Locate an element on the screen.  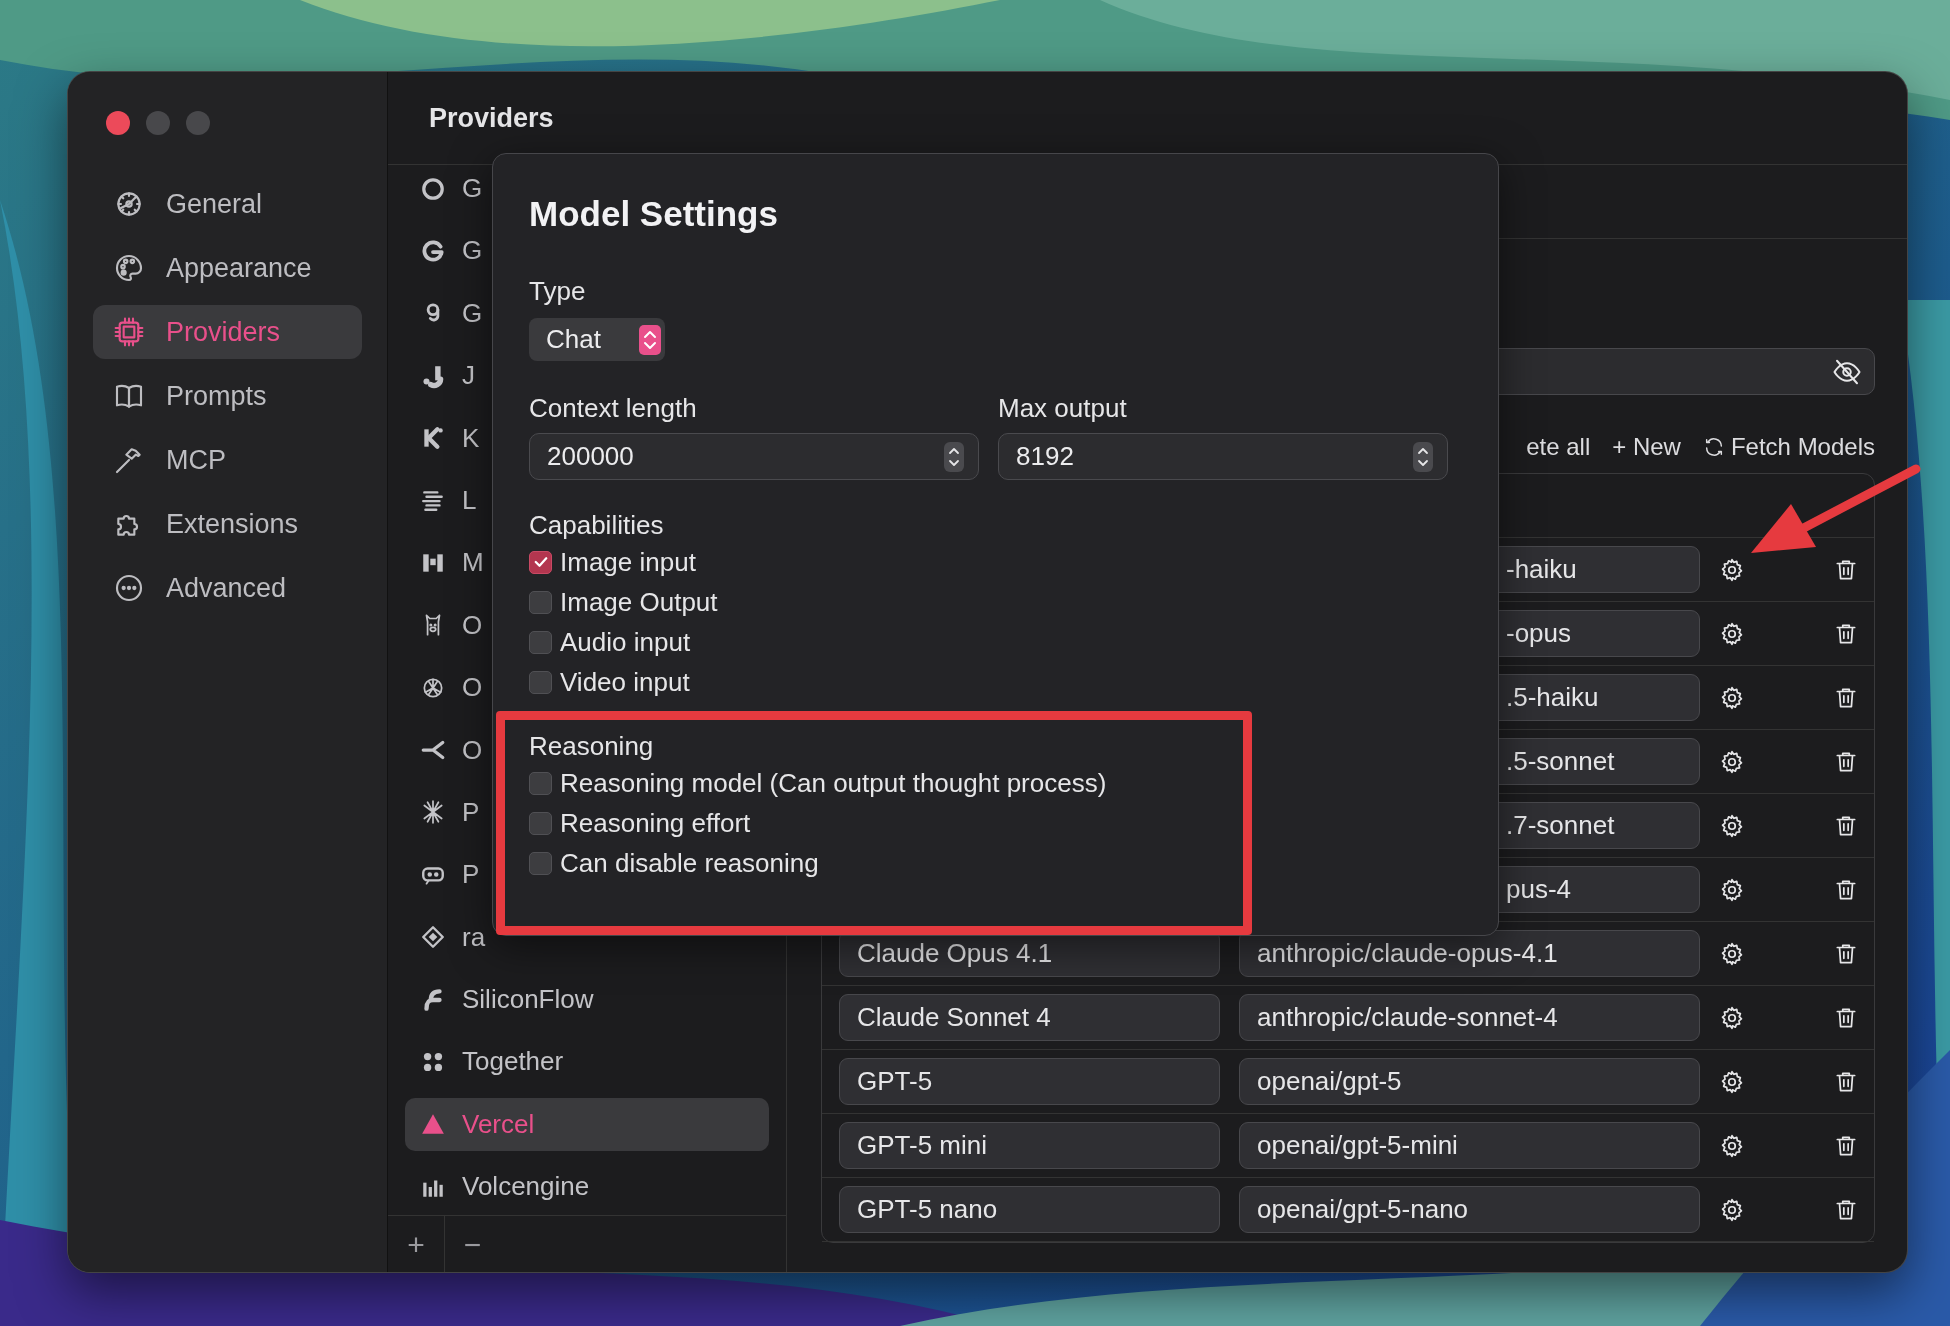
section-title: Reasoning is located at coordinates (592, 746).